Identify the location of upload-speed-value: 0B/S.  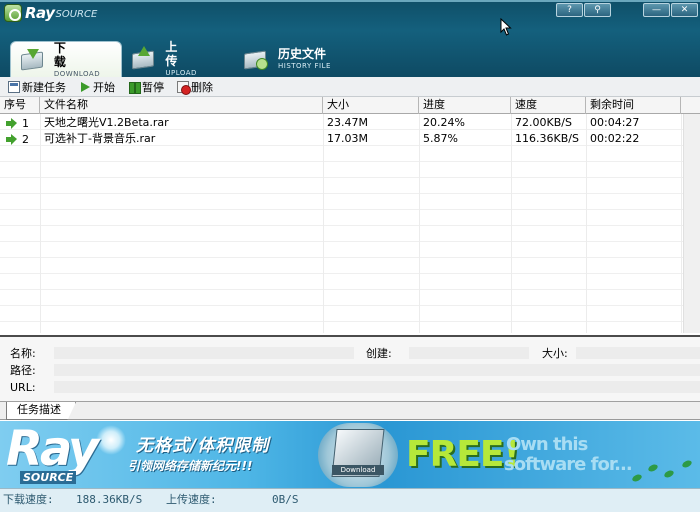
(285, 499).